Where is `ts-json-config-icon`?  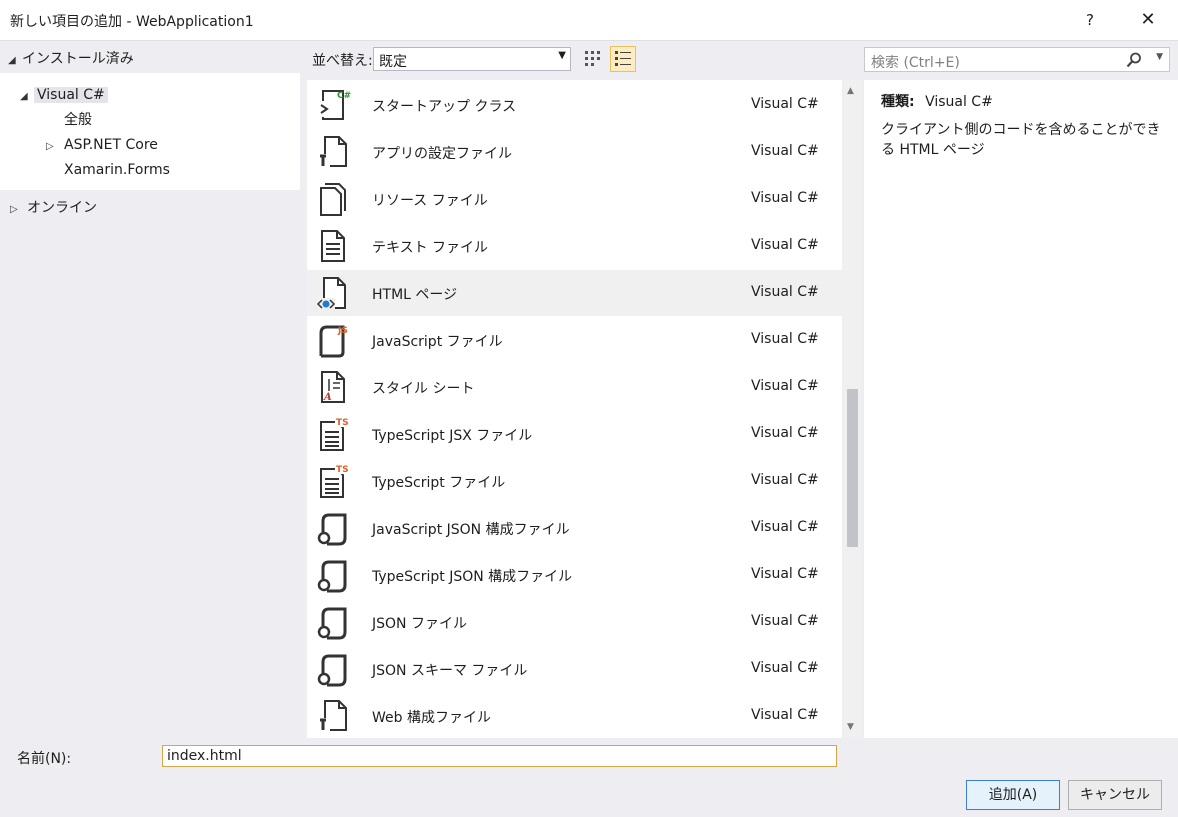 ts-json-config-icon is located at coordinates (332, 576).